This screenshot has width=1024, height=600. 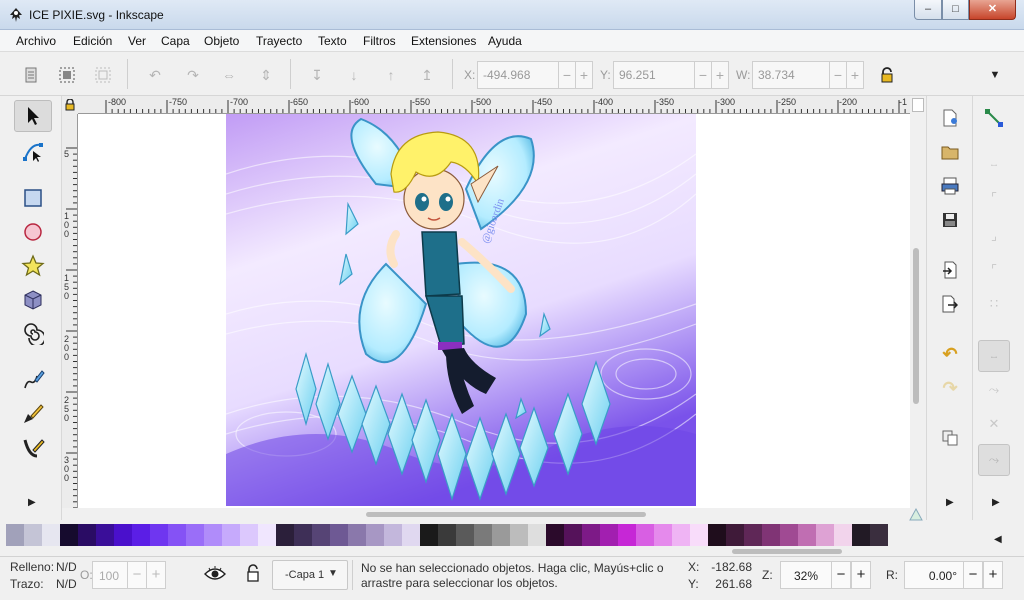 I want to click on snap-smooth-nodes-icon: ⤳, so click(x=994, y=460).